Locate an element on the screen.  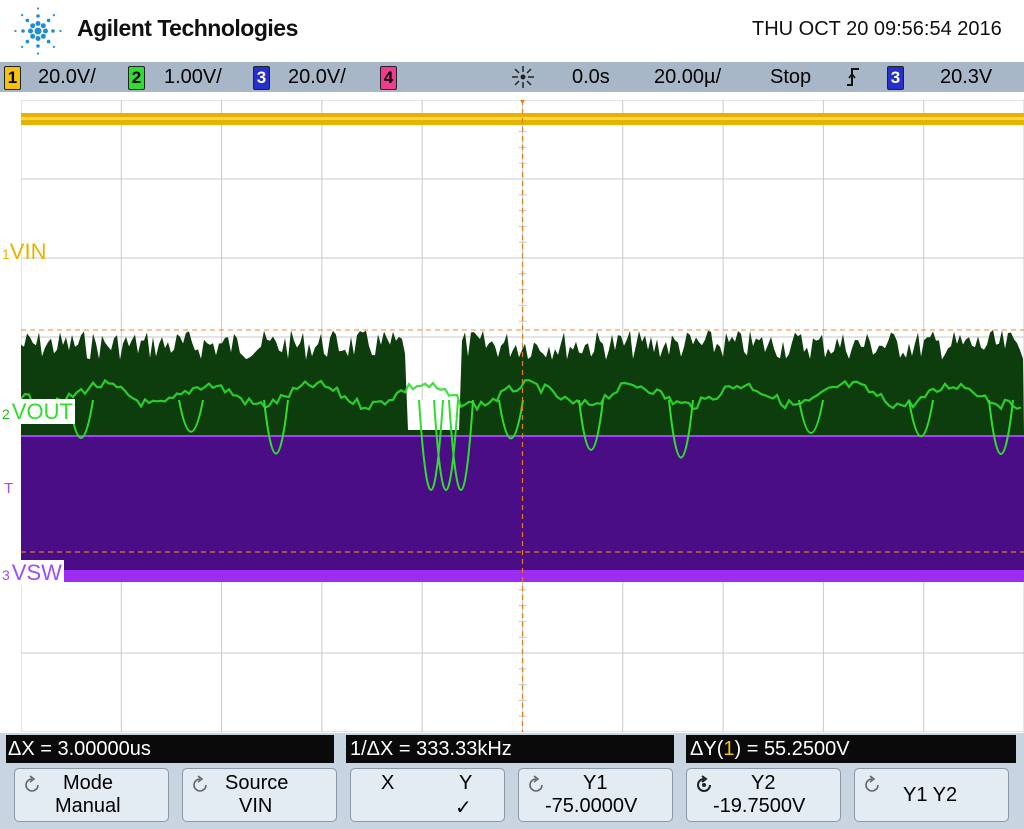
rising-edge-trigger-icon is located at coordinates (853, 77).